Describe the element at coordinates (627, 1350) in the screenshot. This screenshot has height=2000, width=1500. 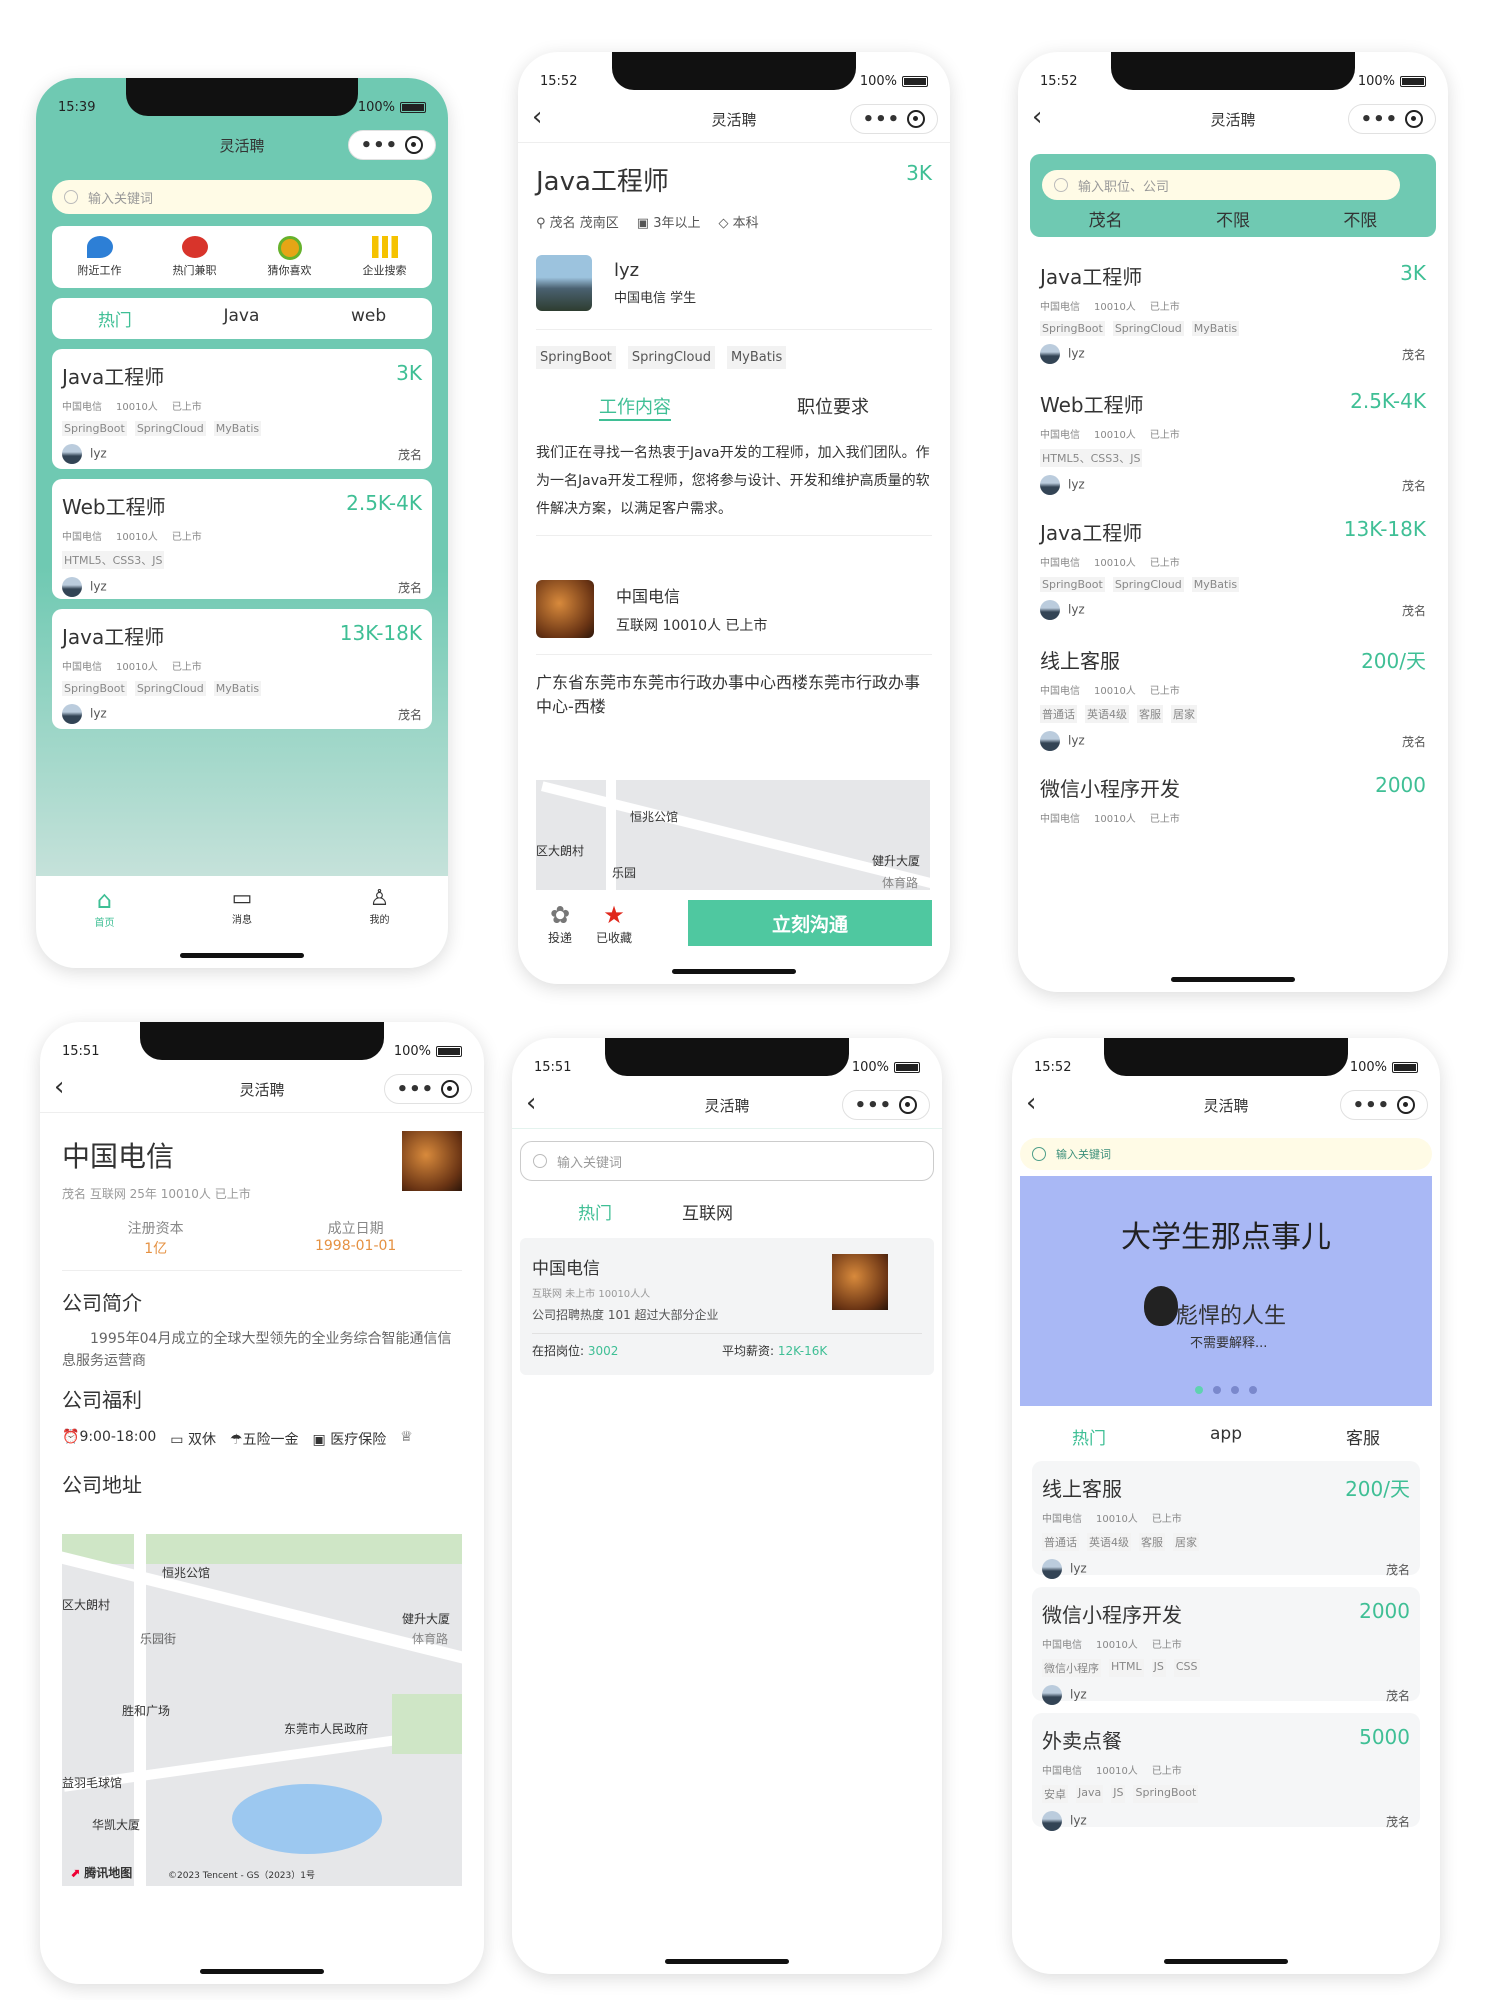
I see `positions-stat: 在招岗位: 3002` at that location.